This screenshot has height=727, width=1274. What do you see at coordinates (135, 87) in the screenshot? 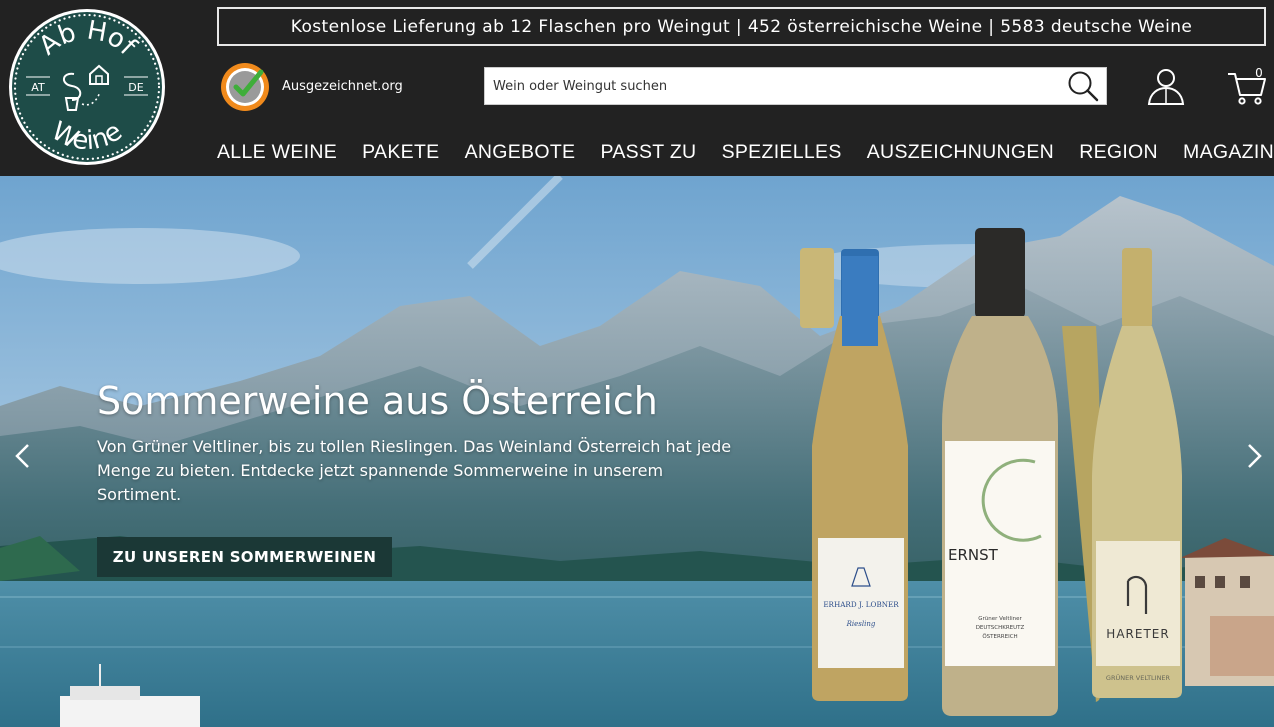
I see `logo-de-tag: DE` at bounding box center [135, 87].